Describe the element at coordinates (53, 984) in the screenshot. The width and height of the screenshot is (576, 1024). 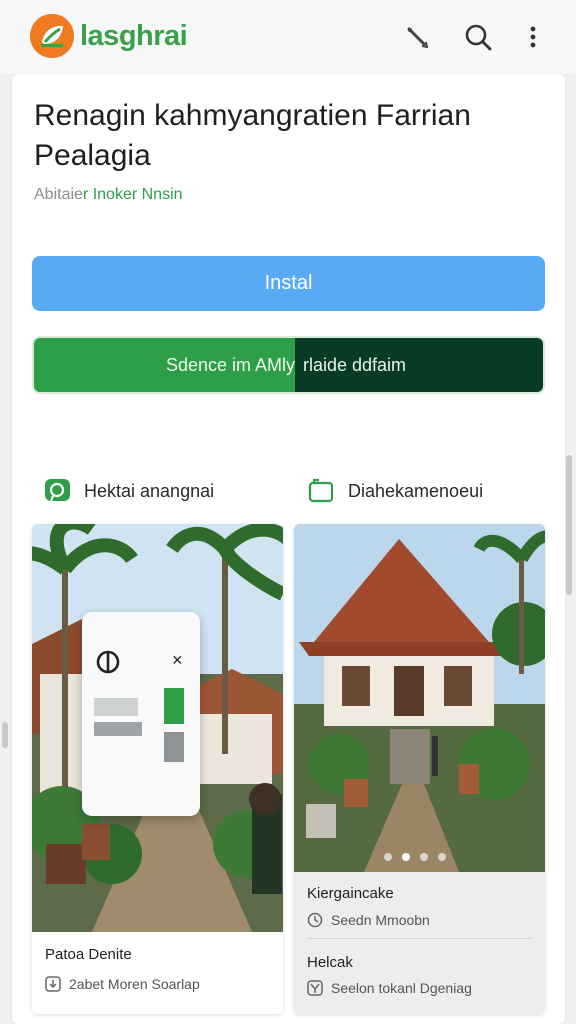
I see `download-icon` at that location.